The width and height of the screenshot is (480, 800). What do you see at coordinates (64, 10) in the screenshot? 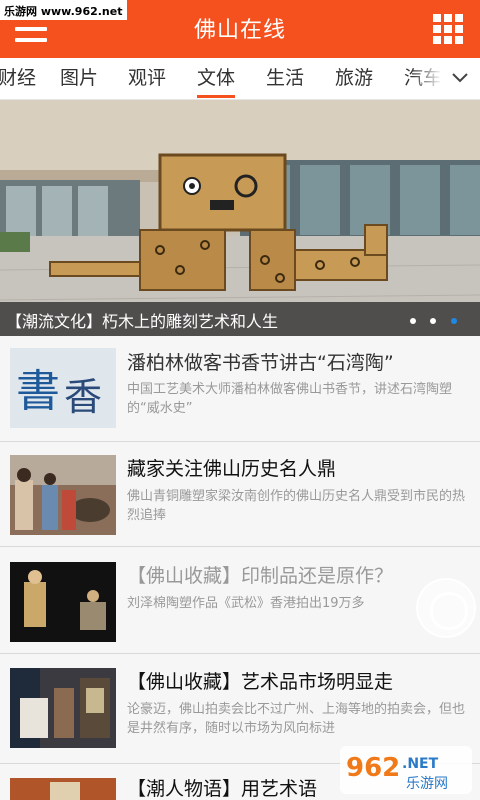
I see `site-watermark: 乐游网 www.962.net` at bounding box center [64, 10].